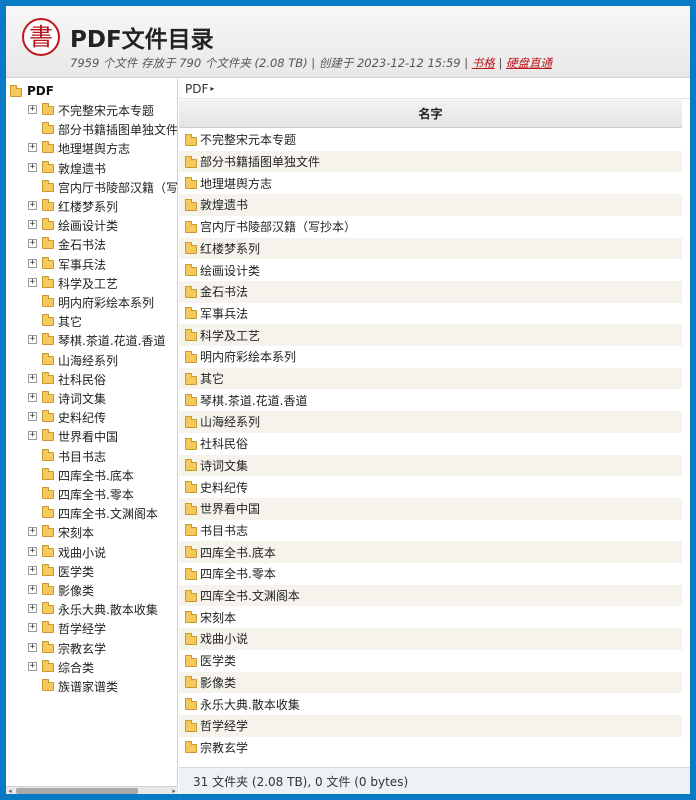  Describe the element at coordinates (82, 399) in the screenshot. I see `tree-item-label: 诗词文集` at that location.